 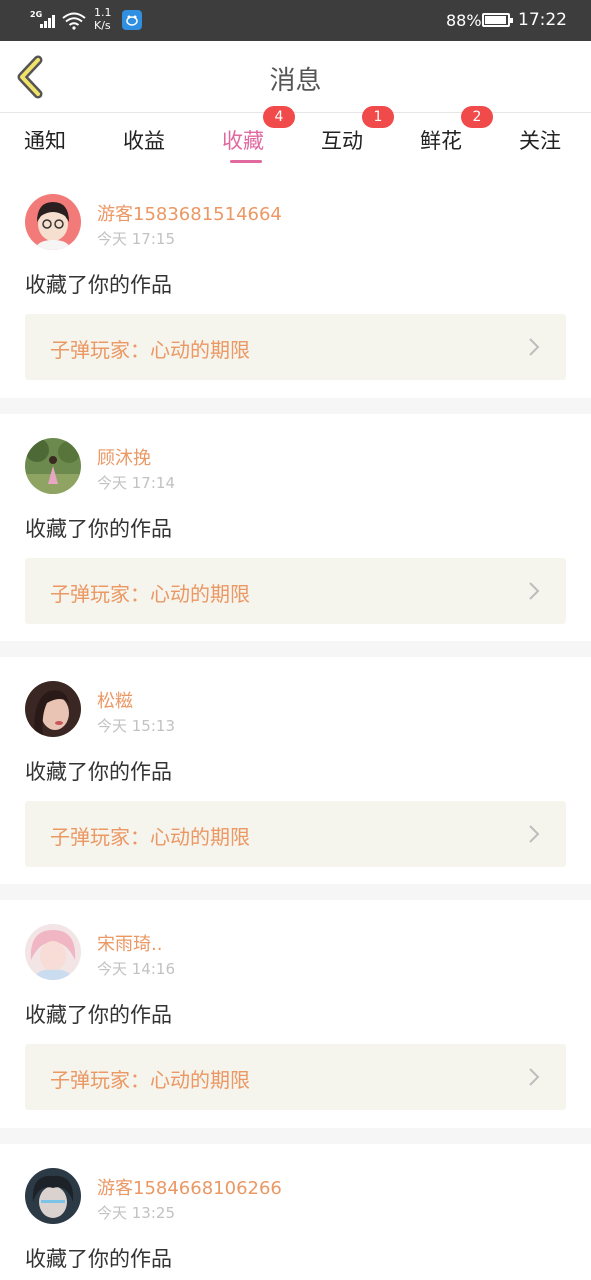 I want to click on post-time: 今天 13:25, so click(x=136, y=1213).